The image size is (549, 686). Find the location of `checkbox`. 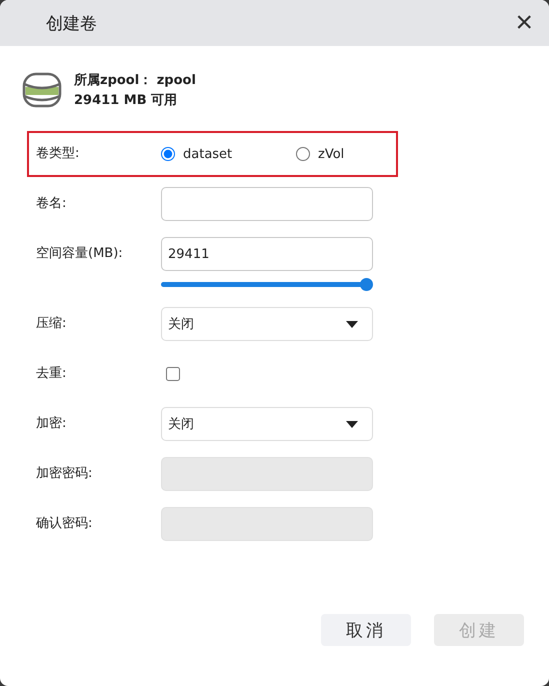

checkbox is located at coordinates (173, 374).